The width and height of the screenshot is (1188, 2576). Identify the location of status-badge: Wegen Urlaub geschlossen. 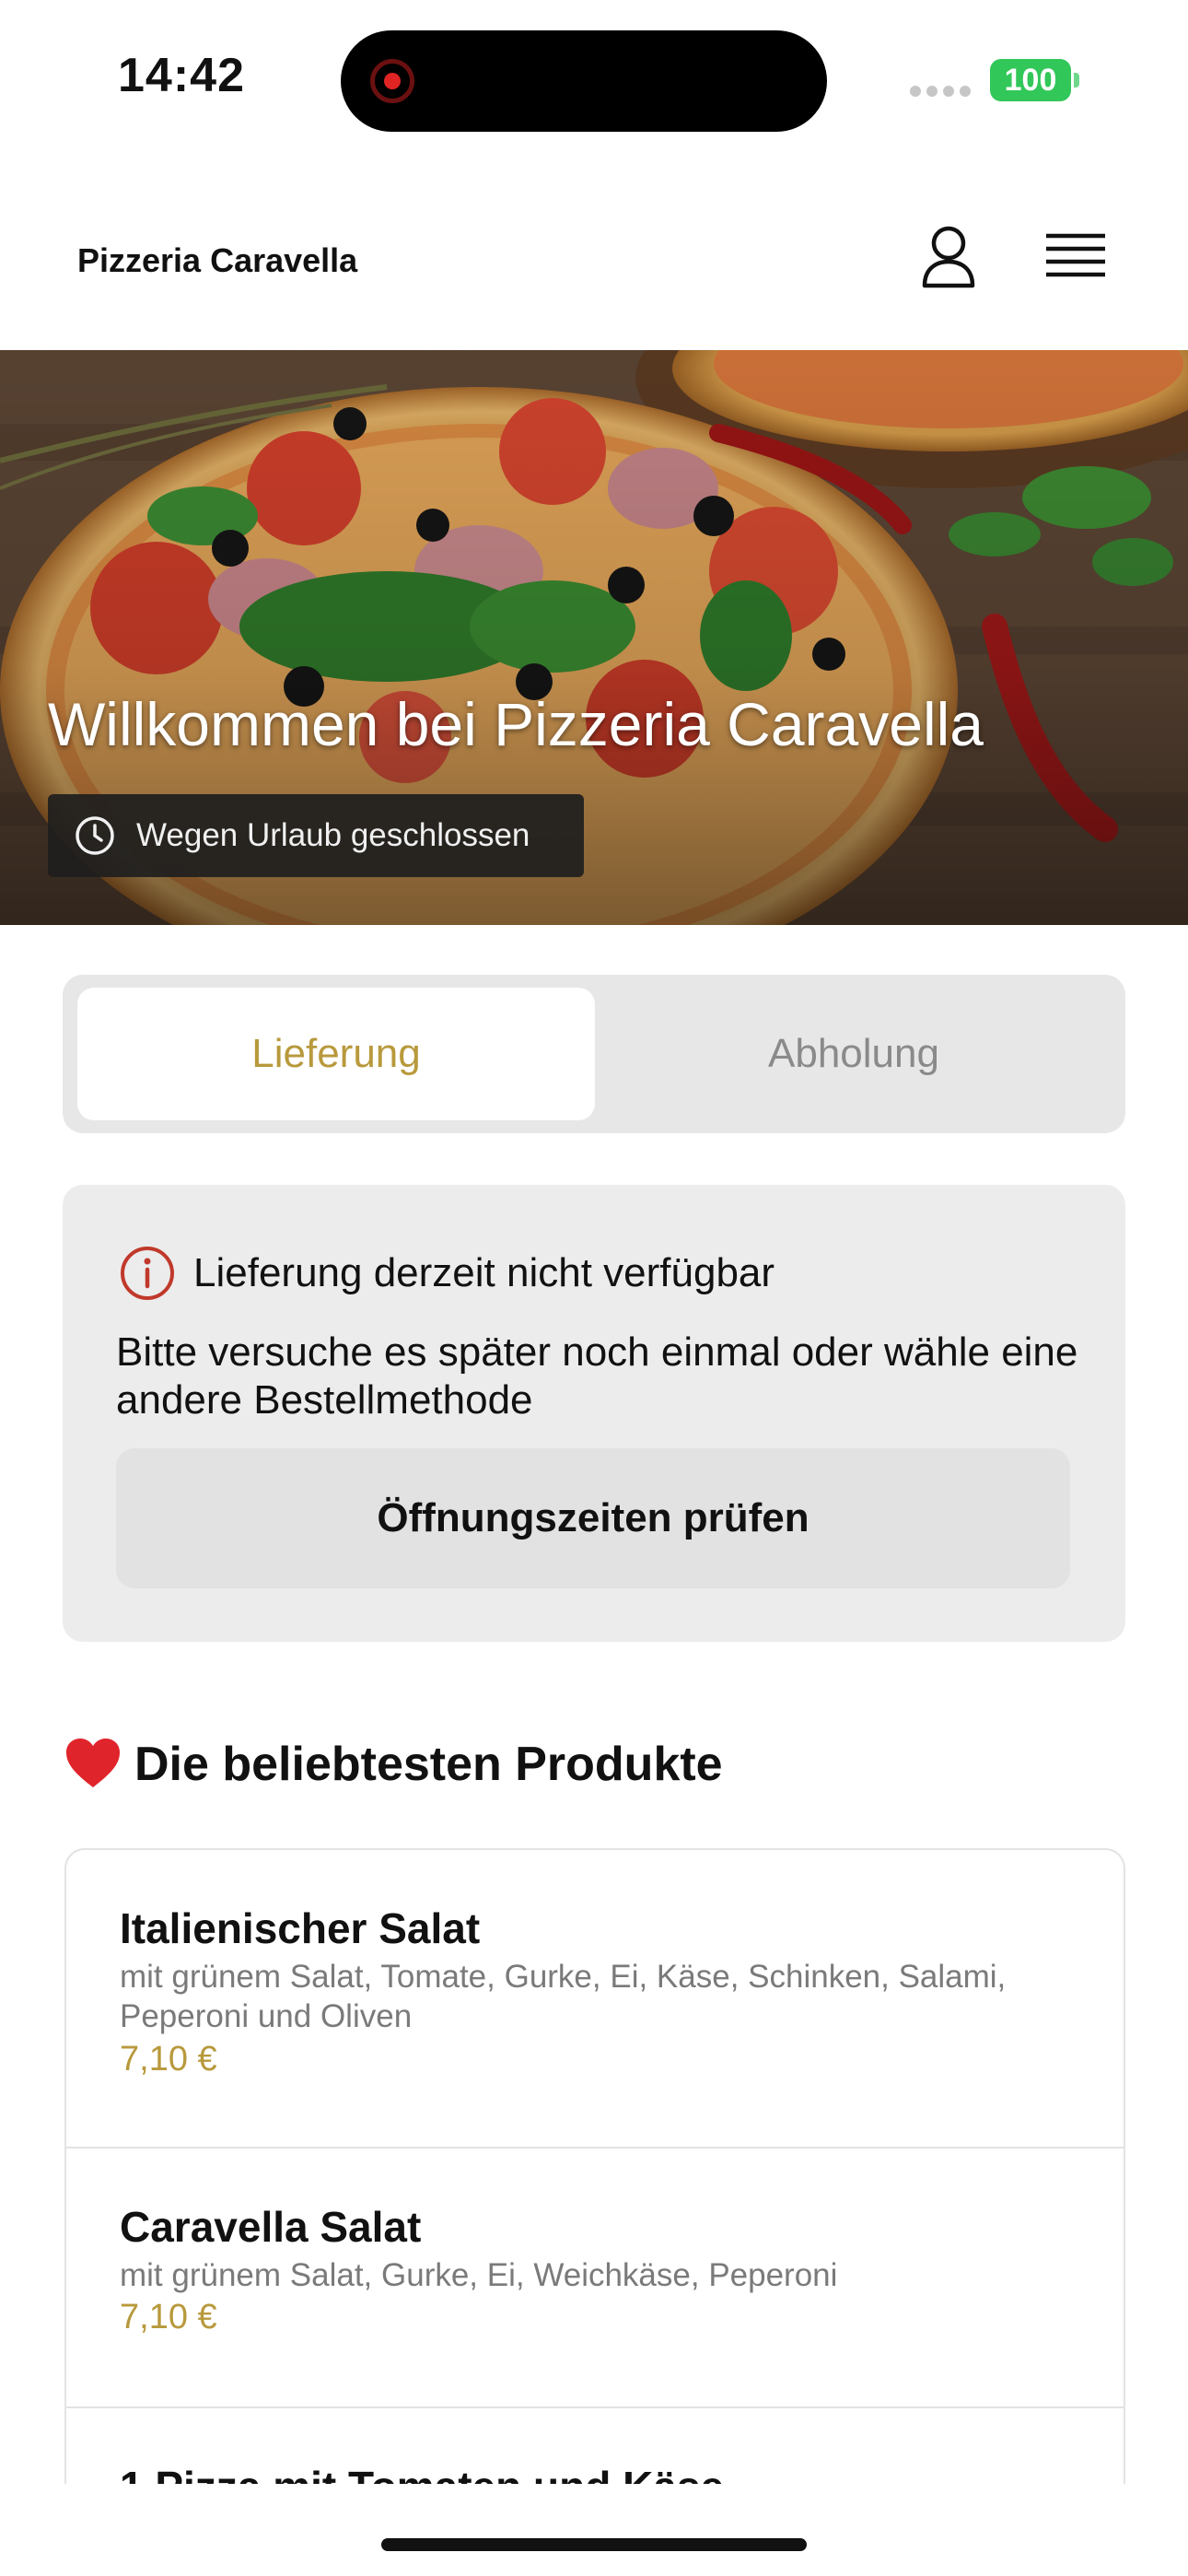
(316, 835).